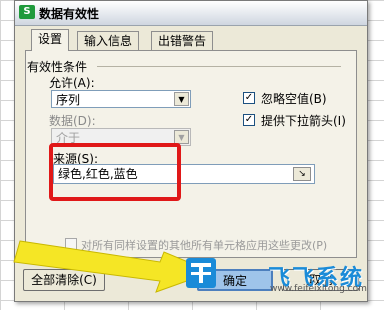  I want to click on watermark-url: www.feifeixitong.com, so click(318, 289).